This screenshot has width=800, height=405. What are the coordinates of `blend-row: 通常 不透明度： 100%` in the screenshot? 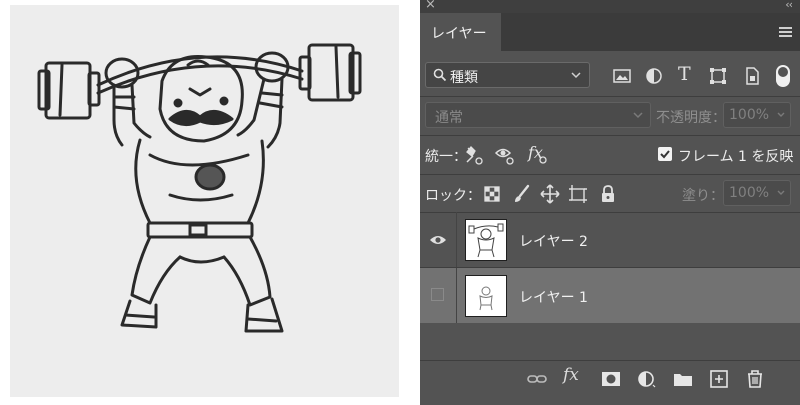 It's located at (610, 116).